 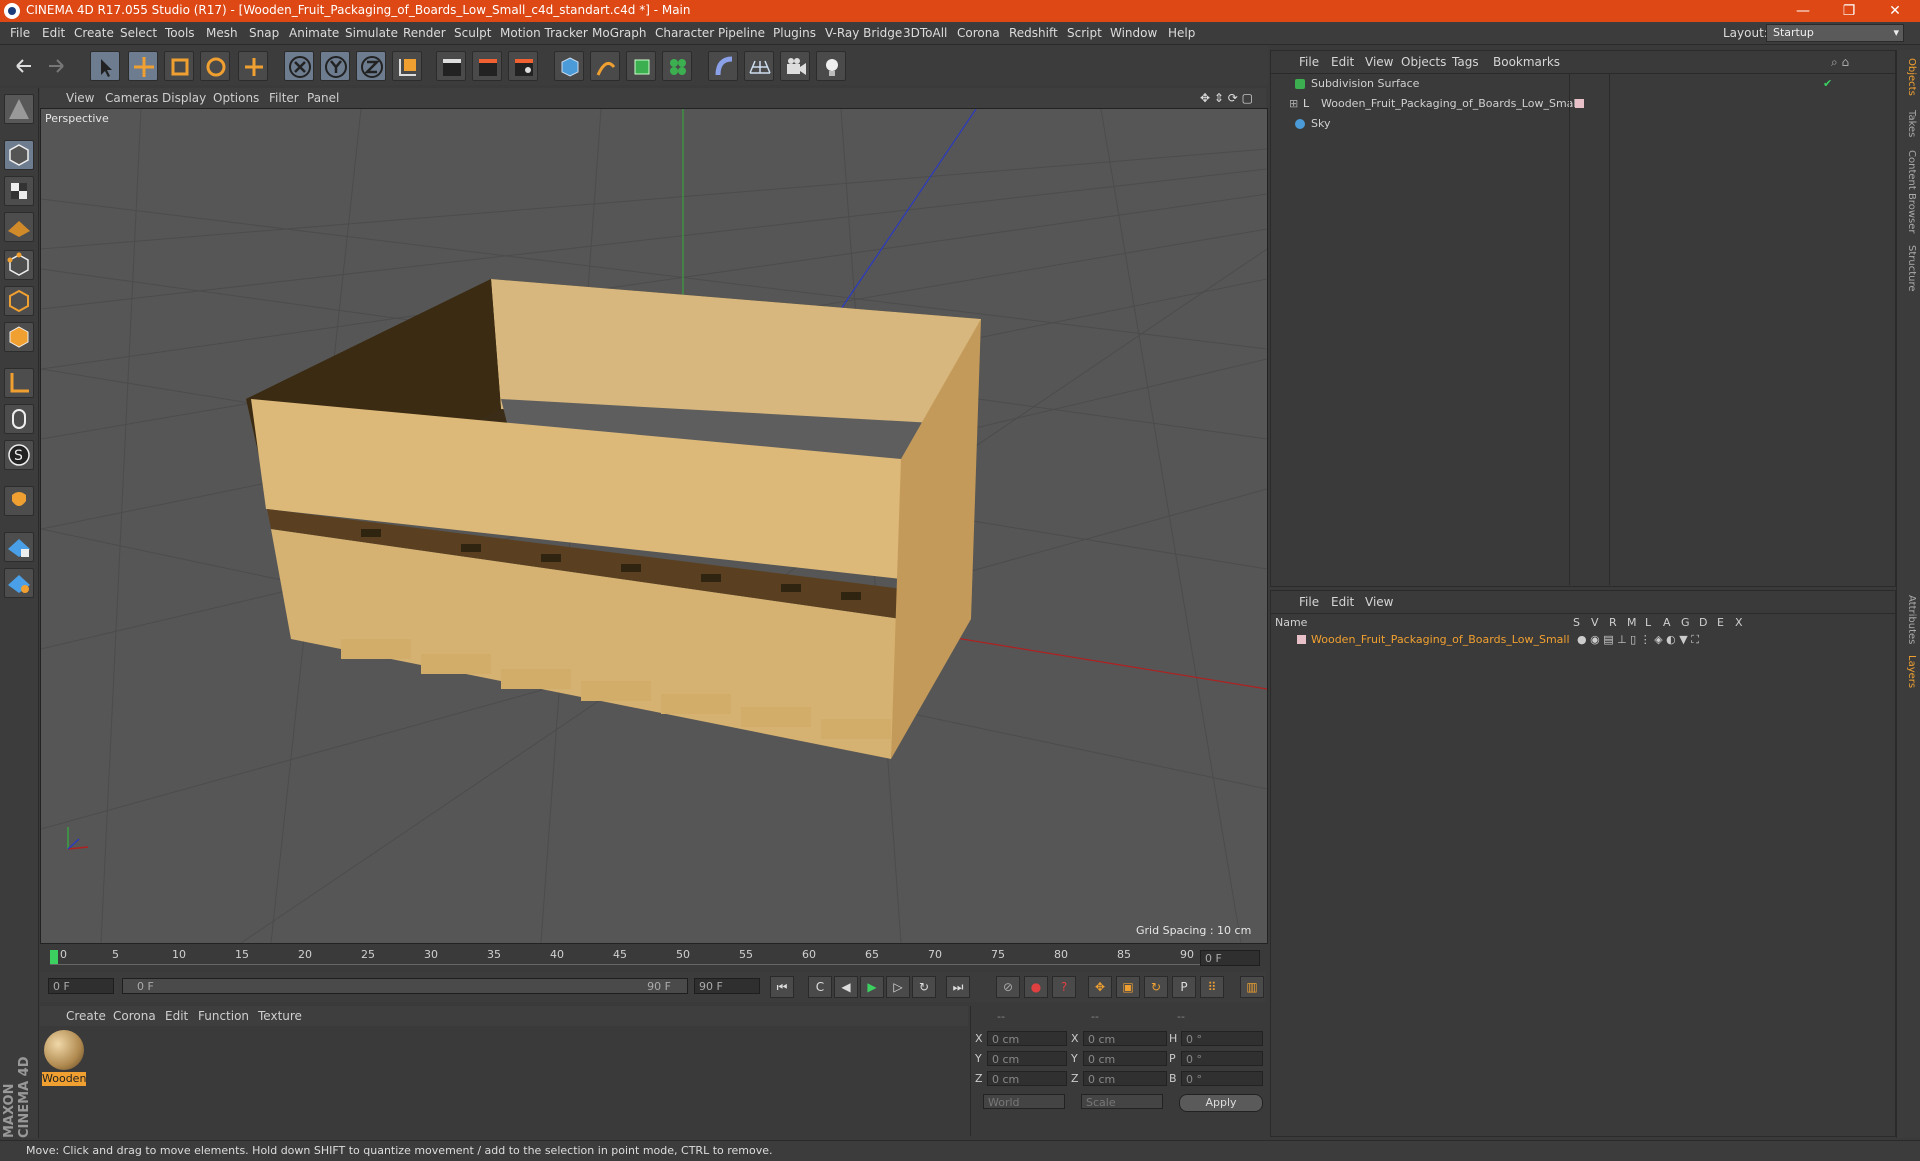 I want to click on menu-help: Help, so click(x=1181, y=33).